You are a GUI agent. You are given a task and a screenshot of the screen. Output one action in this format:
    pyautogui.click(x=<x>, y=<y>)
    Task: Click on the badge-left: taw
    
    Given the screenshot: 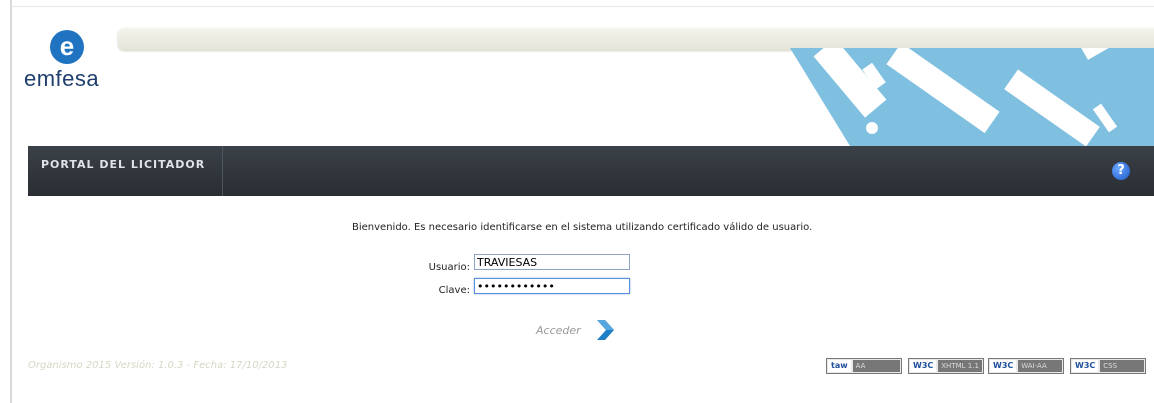 What is the action you would take?
    pyautogui.click(x=839, y=366)
    